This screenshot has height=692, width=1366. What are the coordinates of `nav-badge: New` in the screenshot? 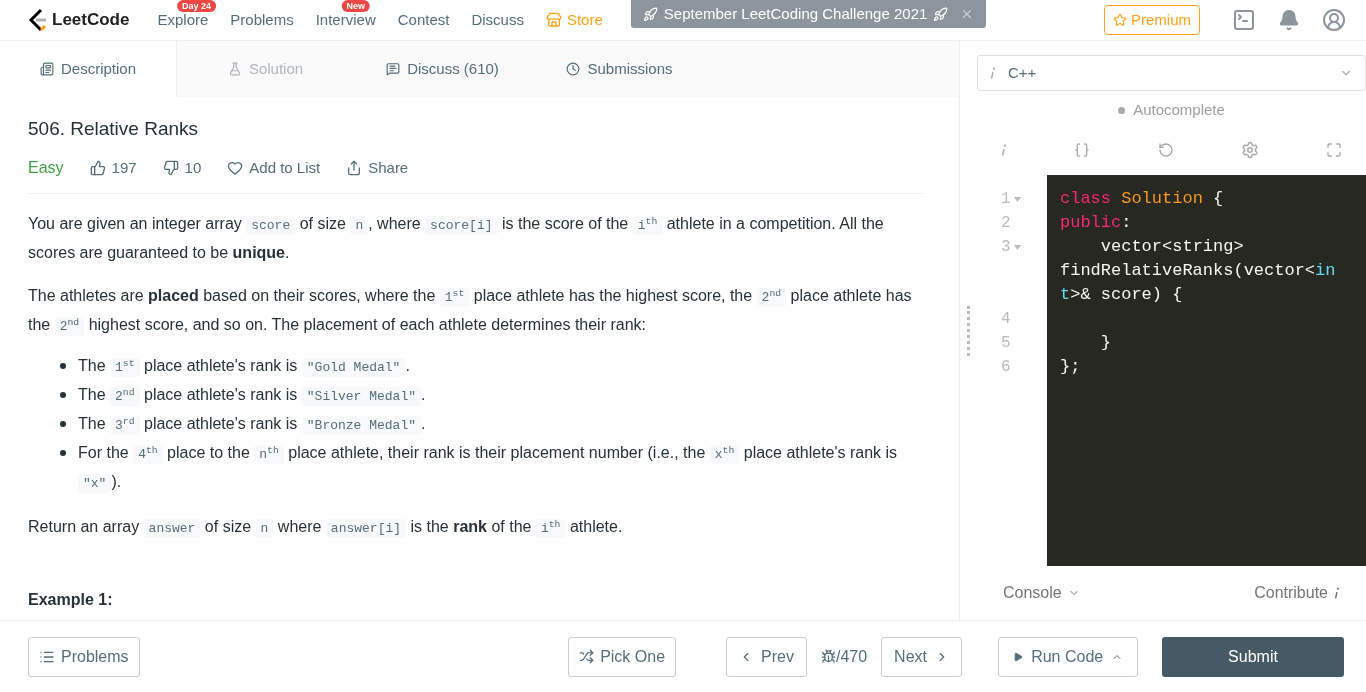 It's located at (355, 6).